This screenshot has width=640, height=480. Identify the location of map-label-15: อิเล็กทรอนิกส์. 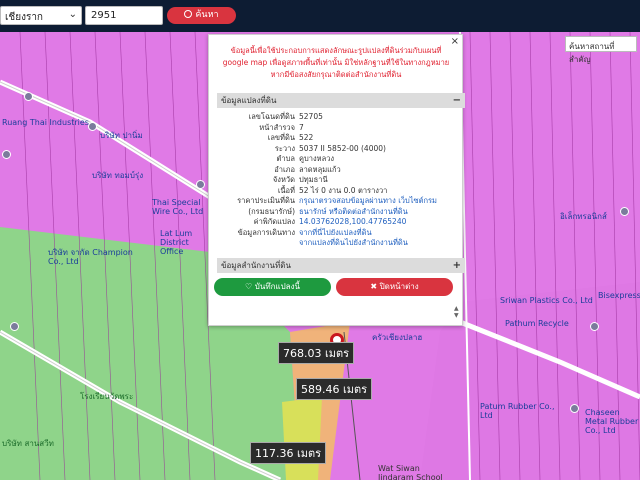
(583, 216).